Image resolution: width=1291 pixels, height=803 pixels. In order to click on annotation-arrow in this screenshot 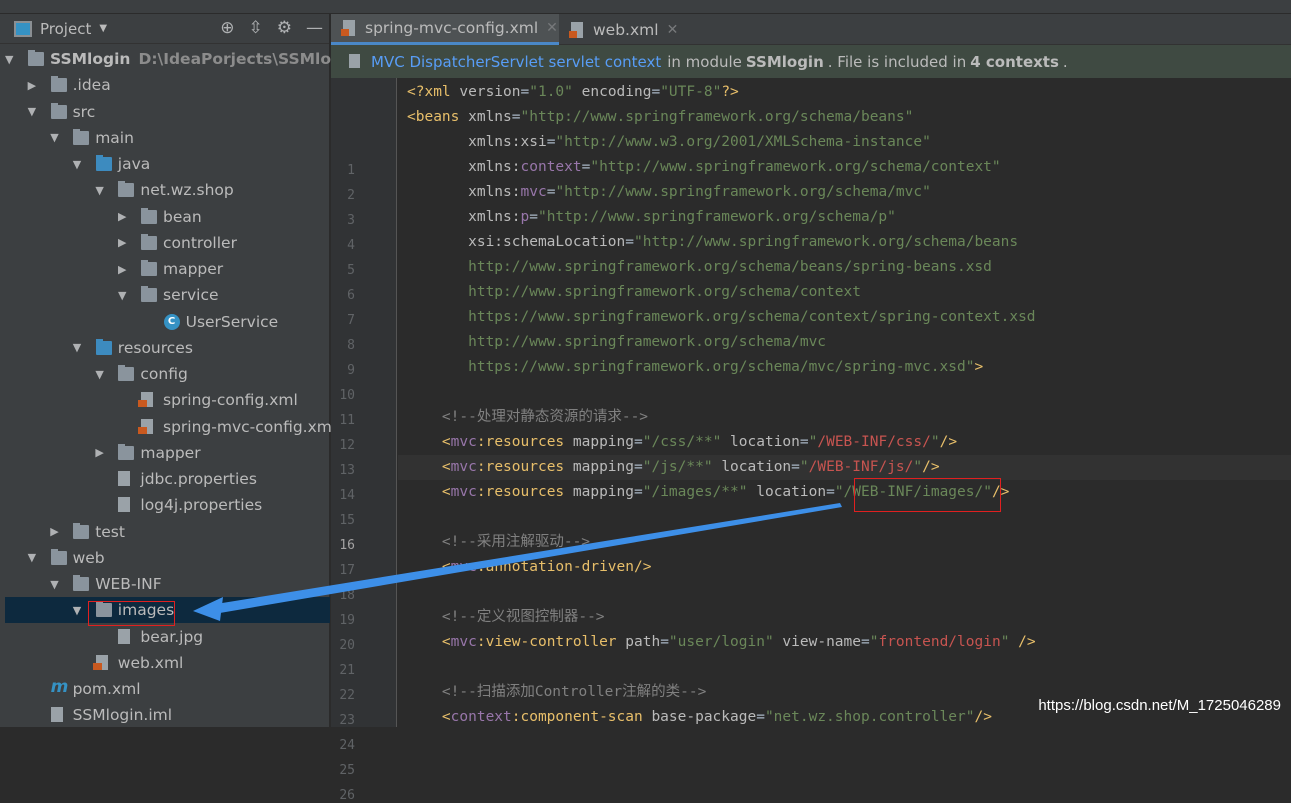, I will do `click(517, 562)`.